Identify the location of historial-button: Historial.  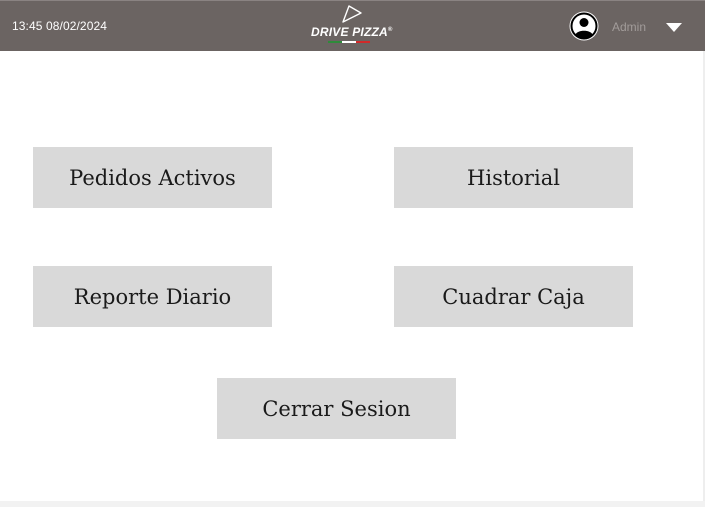
(513, 177).